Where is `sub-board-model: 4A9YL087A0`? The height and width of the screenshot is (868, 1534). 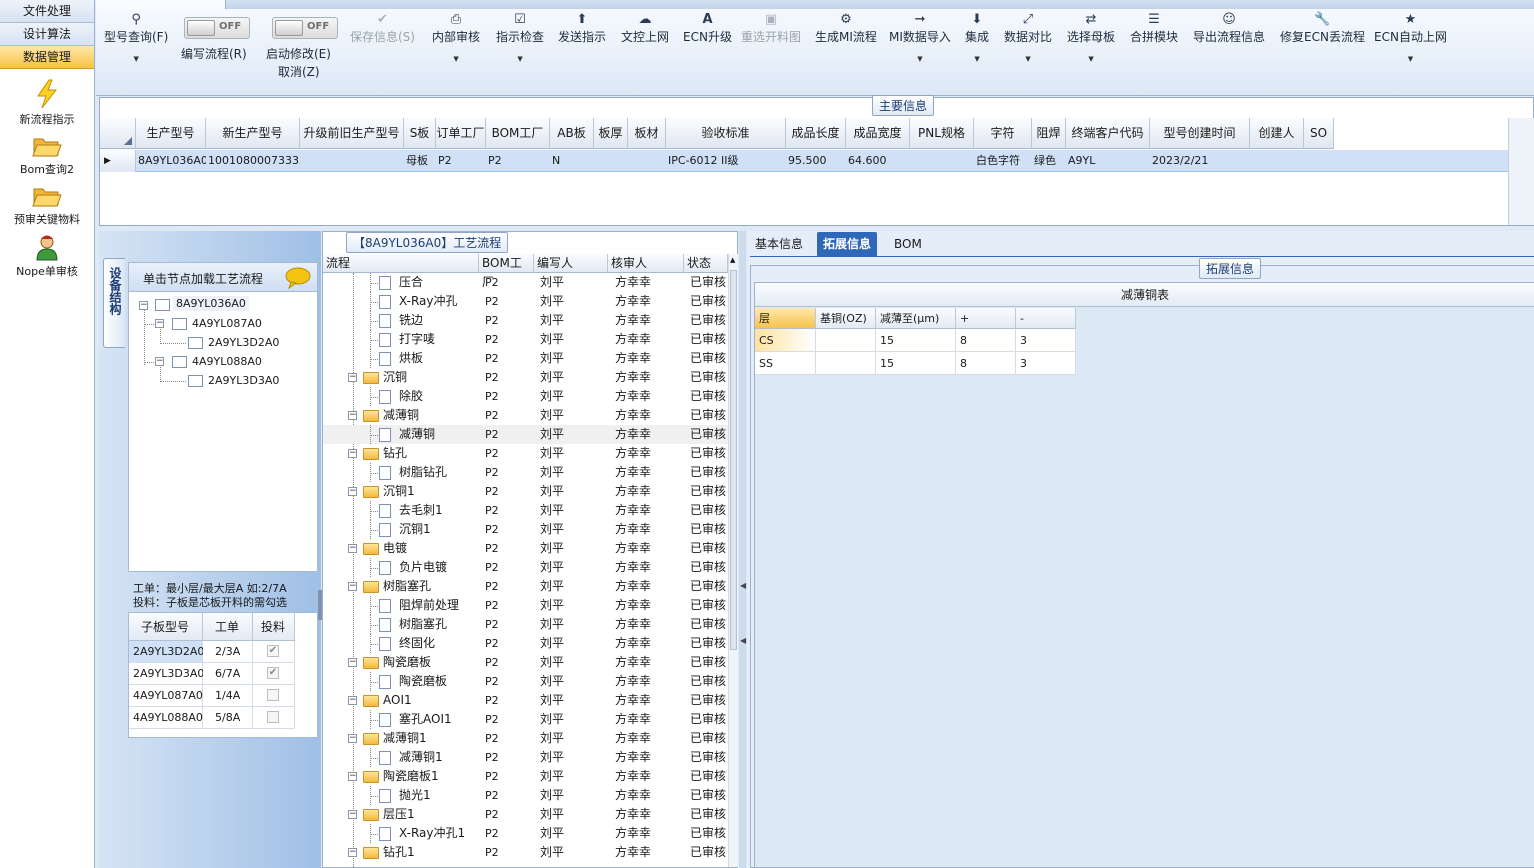
sub-board-model: 4A9YL087A0 is located at coordinates (166, 696).